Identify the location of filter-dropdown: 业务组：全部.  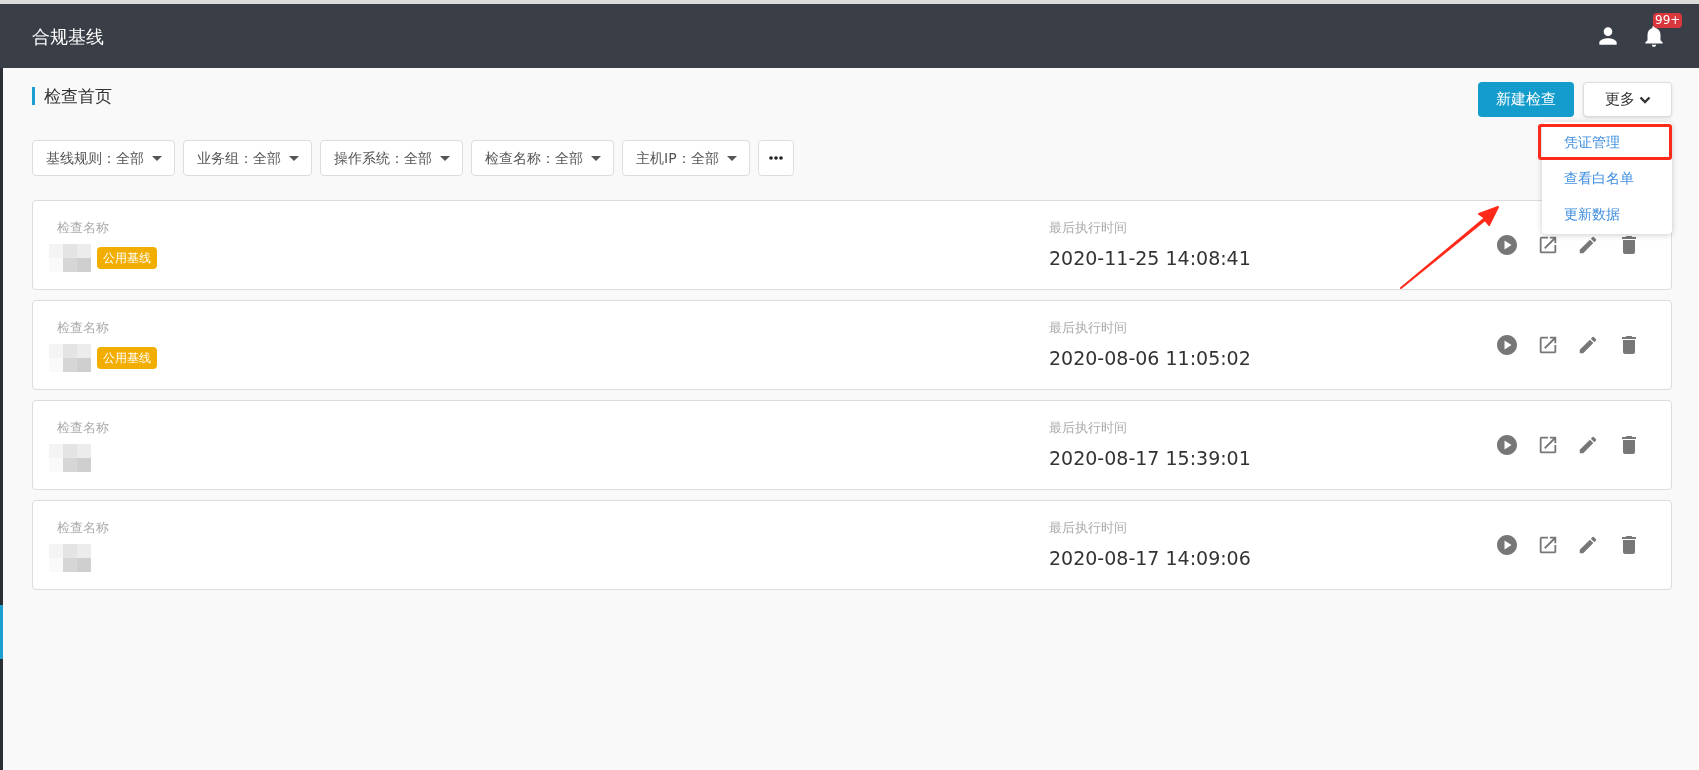
(247, 158).